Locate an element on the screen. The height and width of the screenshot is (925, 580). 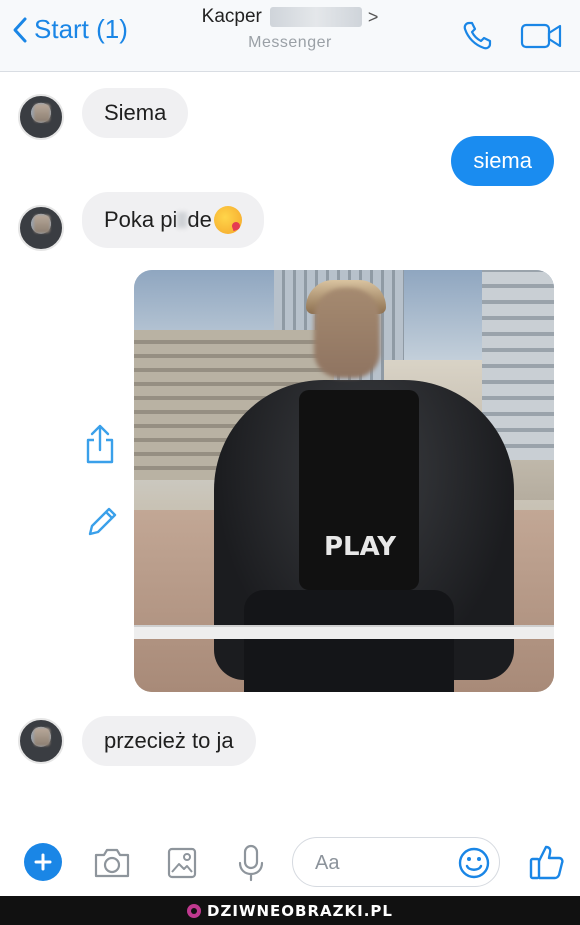
smiley-icon is located at coordinates (474, 863).